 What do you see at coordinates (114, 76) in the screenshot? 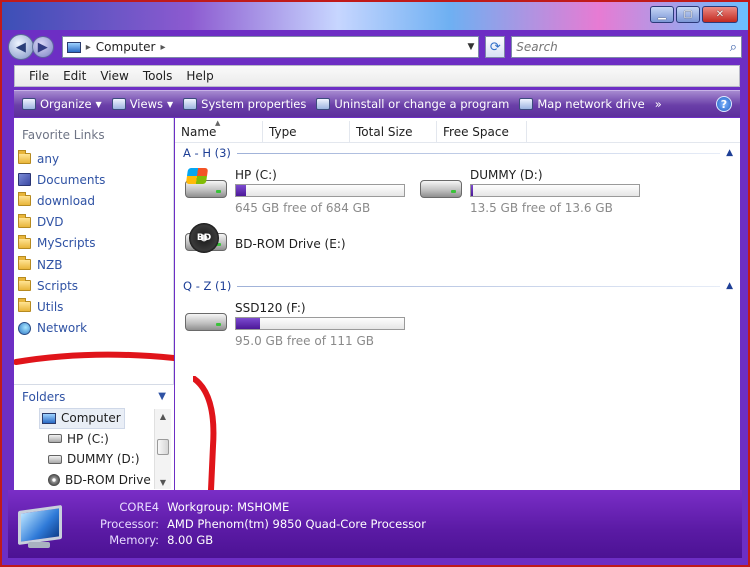
I see `menu-view: View` at bounding box center [114, 76].